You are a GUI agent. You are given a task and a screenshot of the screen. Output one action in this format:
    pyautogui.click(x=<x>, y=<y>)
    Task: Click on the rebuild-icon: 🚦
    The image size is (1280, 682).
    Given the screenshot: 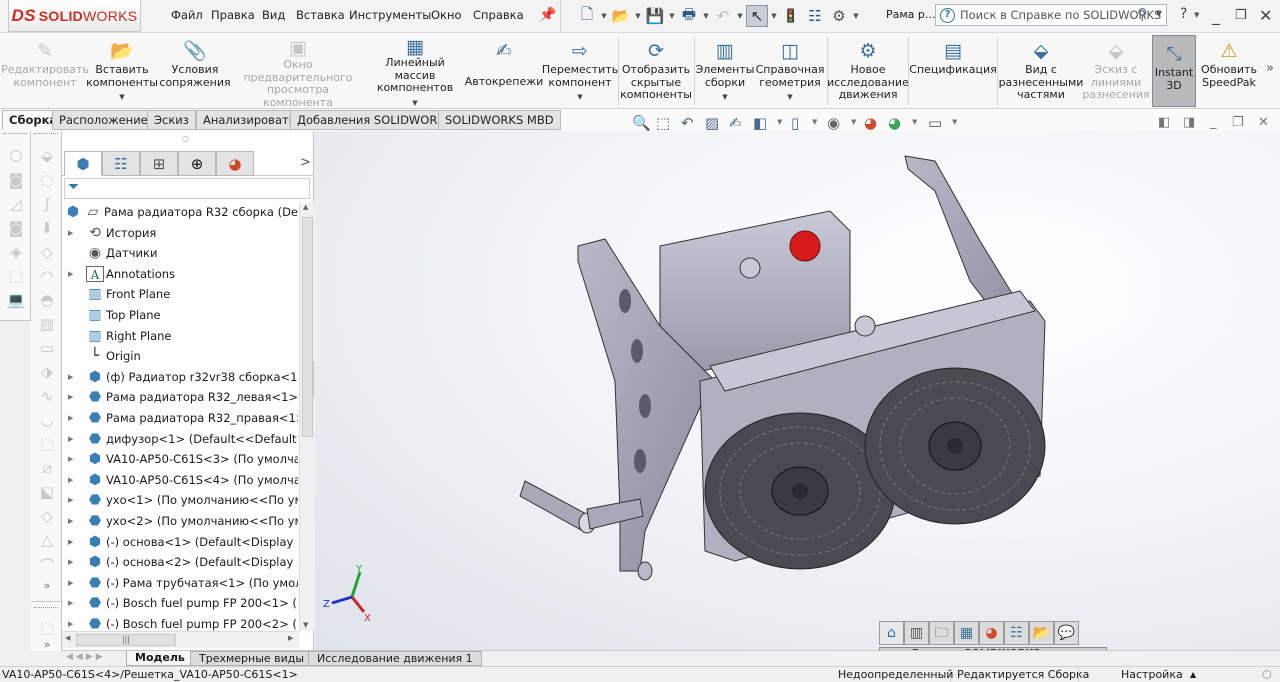 What is the action you would take?
    pyautogui.click(x=791, y=16)
    